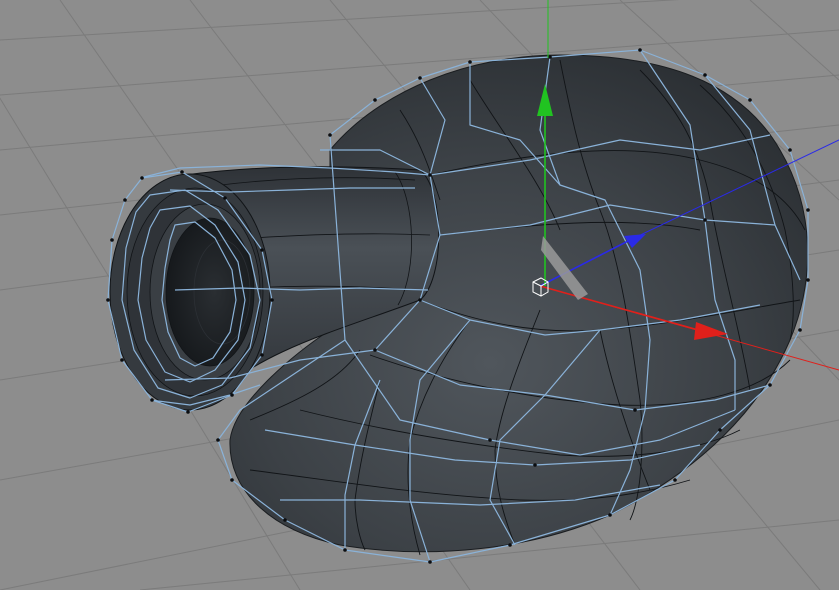 Image resolution: width=839 pixels, height=590 pixels. I want to click on mesh-rim, so click(190, 292).